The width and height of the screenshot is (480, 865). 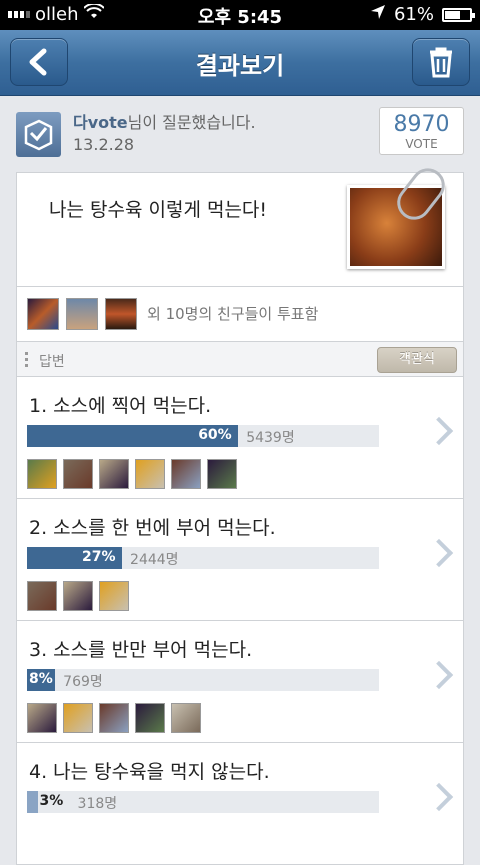 What do you see at coordinates (100, 122) in the screenshot?
I see `asker-name: 다vote` at bounding box center [100, 122].